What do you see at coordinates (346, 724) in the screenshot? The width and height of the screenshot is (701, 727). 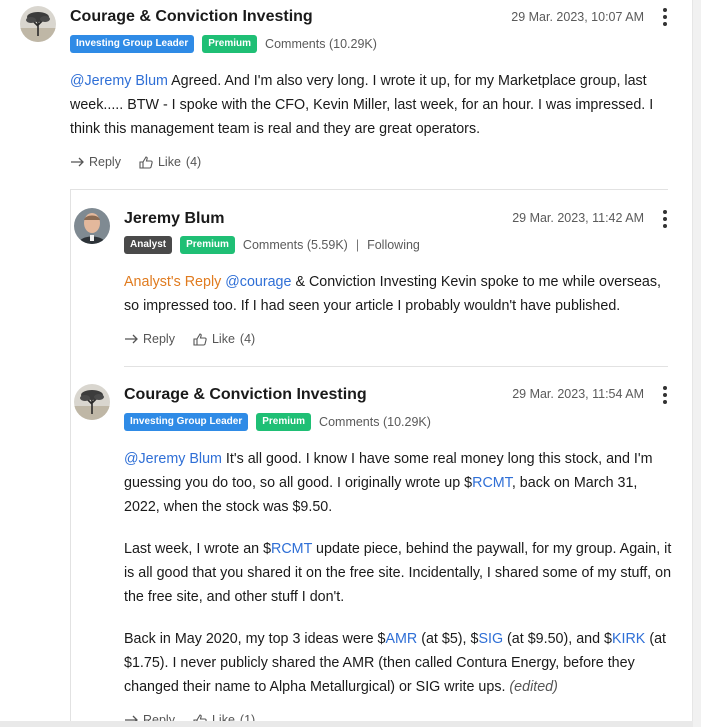 I see `bottom-edge` at bounding box center [346, 724].